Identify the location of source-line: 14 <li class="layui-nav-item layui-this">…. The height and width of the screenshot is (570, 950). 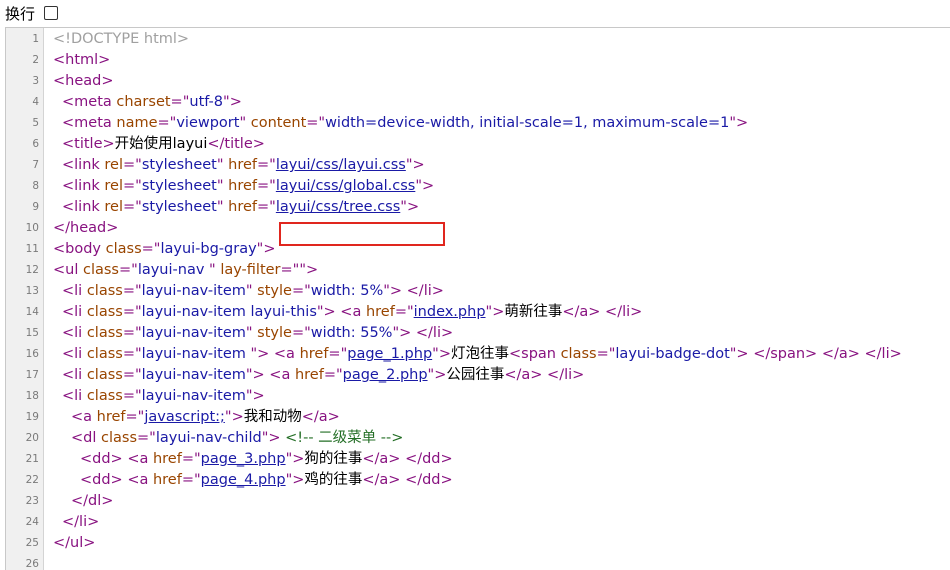
(478, 312).